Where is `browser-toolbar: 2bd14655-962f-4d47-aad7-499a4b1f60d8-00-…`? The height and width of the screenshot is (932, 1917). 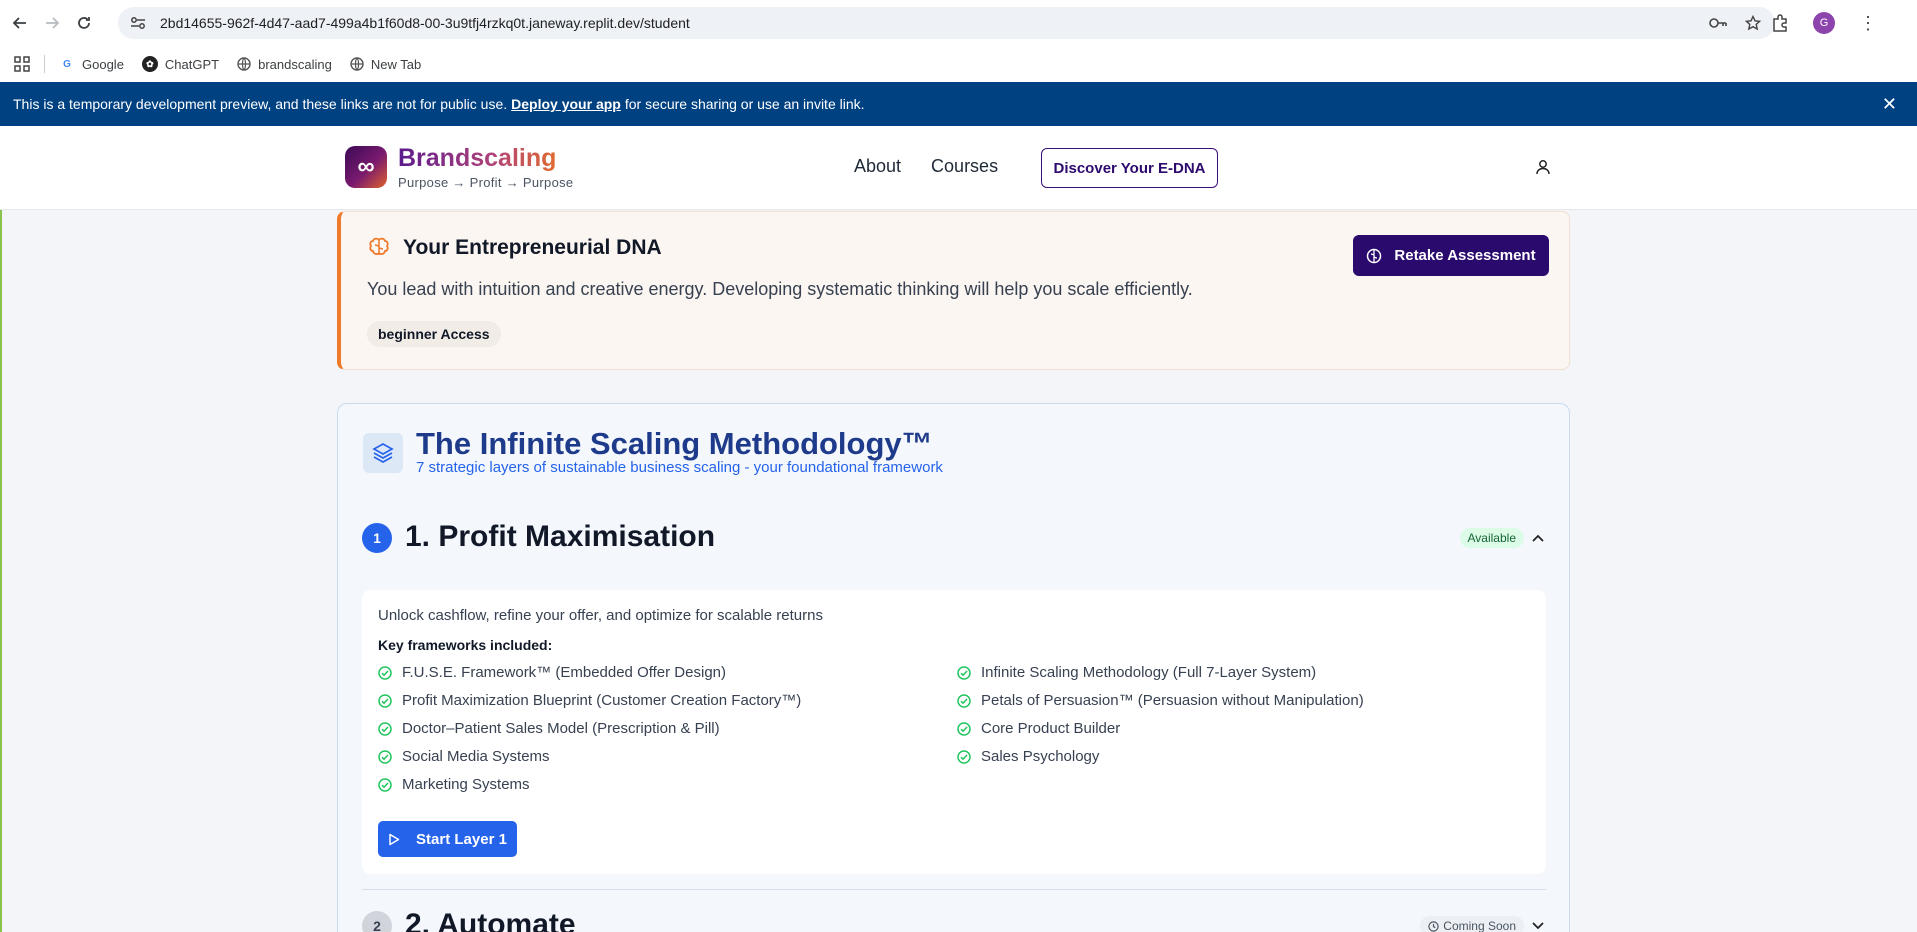 browser-toolbar: 2bd14655-962f-4d47-aad7-499a4b1f60d8-00-… is located at coordinates (958, 23).